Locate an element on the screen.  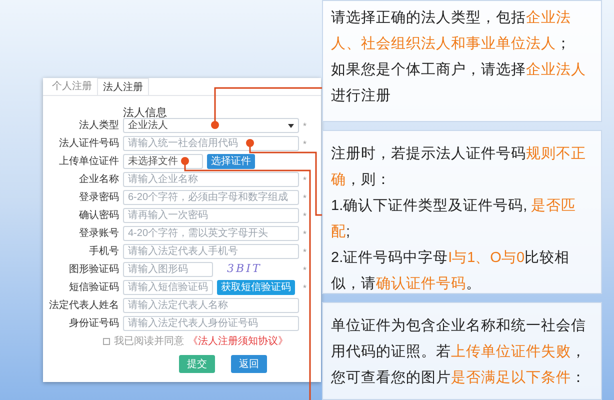
tab: 法人注册 is located at coordinates (123, 86).